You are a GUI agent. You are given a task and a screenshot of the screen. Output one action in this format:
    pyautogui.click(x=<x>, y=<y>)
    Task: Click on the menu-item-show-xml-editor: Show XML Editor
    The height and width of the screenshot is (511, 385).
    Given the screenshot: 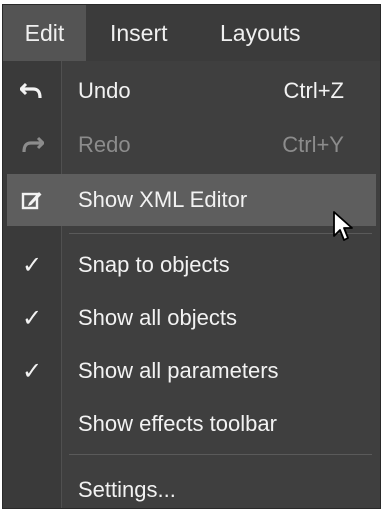 What is the action you would take?
    pyautogui.click(x=191, y=200)
    